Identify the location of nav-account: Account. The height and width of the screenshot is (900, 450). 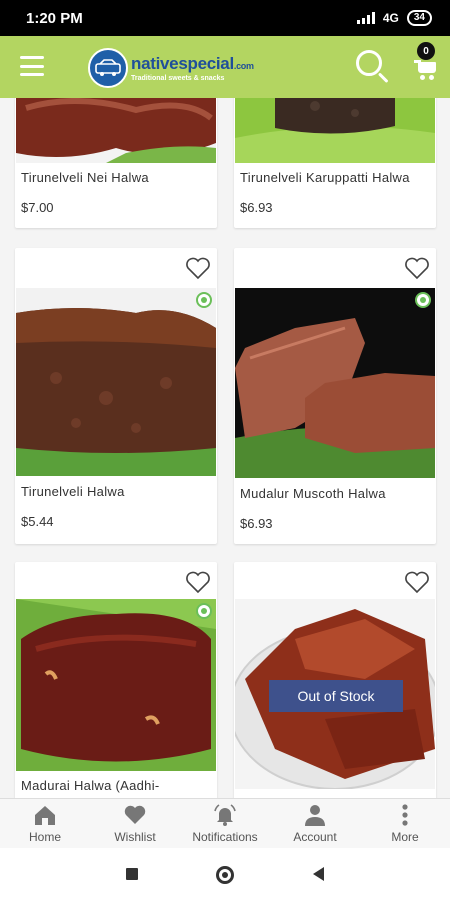
(315, 824).